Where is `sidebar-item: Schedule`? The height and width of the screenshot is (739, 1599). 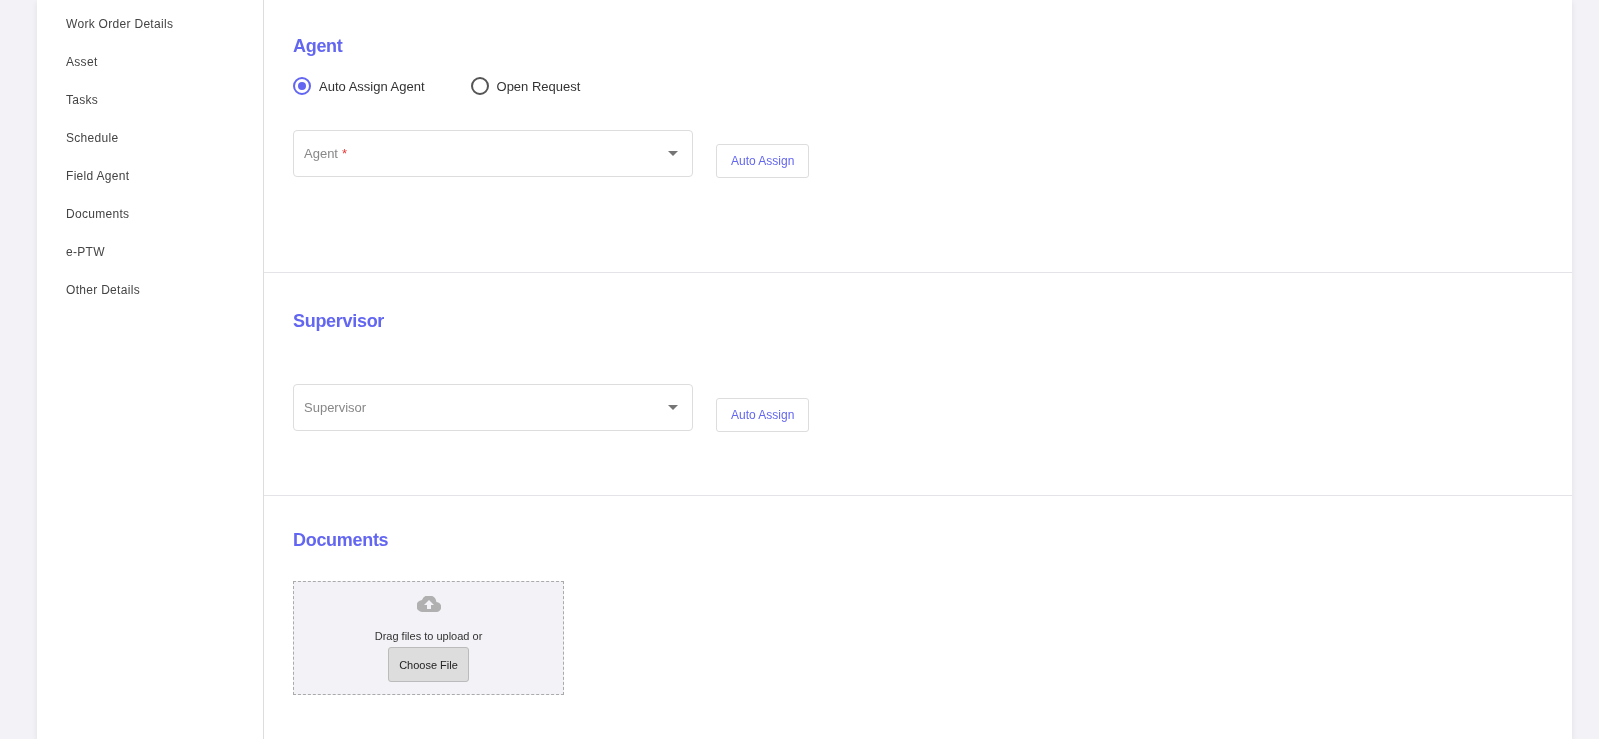
sidebar-item: Schedule is located at coordinates (150, 150).